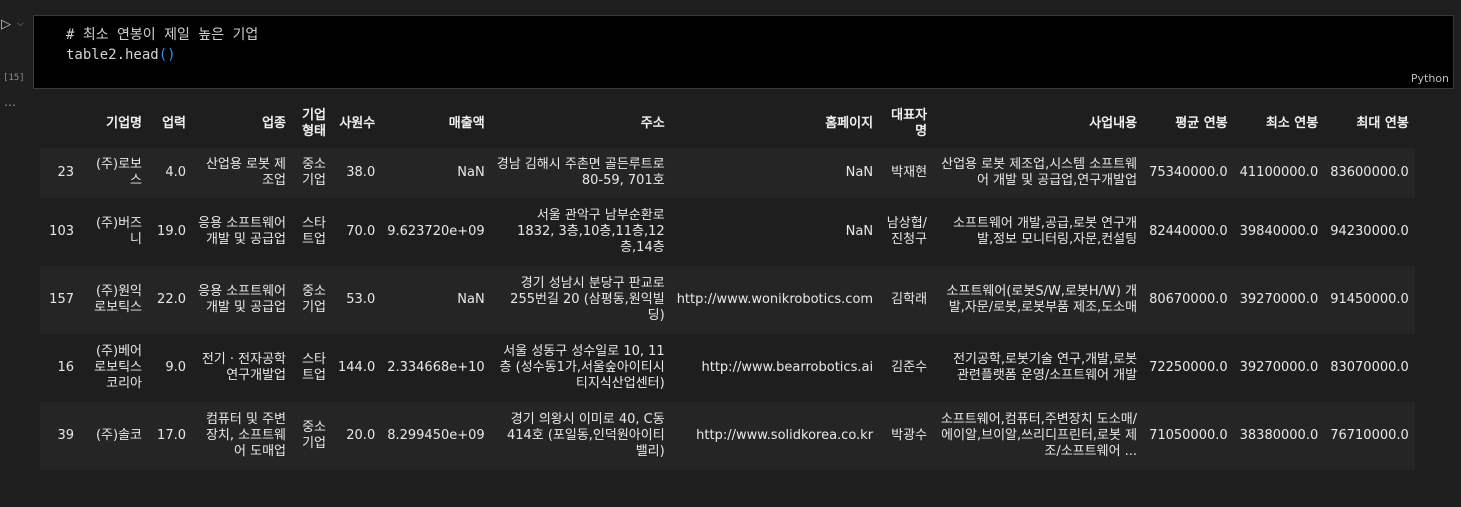 This screenshot has width=1461, height=507. Describe the element at coordinates (787, 367) in the screenshot. I see `table-cell: http://www.bearrobotics.ai` at that location.